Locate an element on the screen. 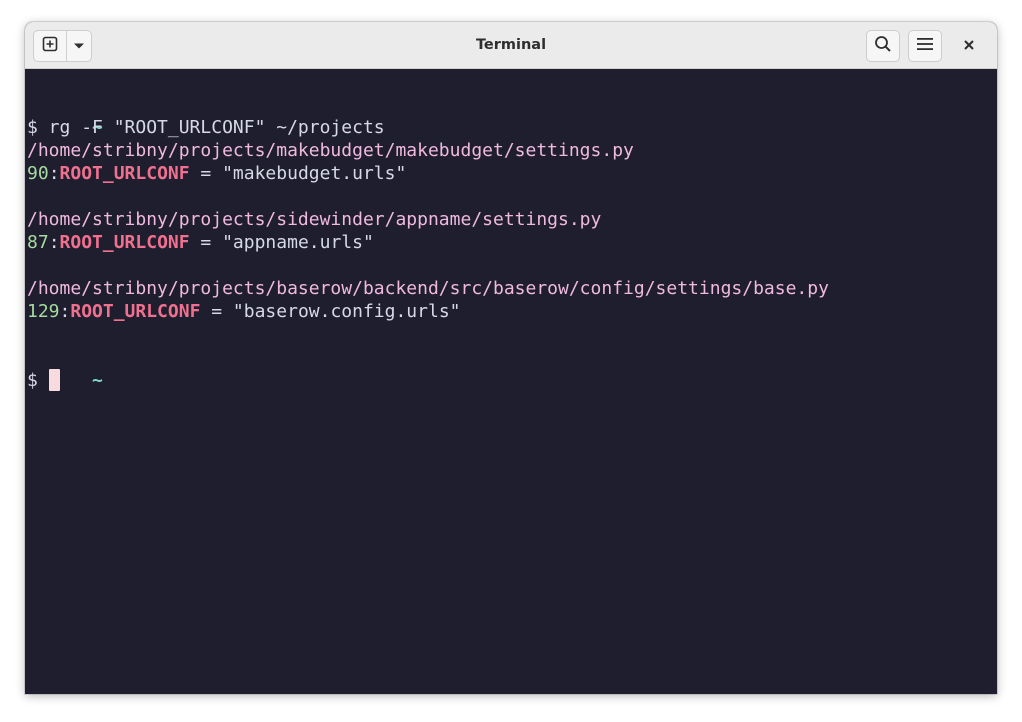 The width and height of the screenshot is (1022, 722). match-rest: = "baserow.config.urls" is located at coordinates (330, 311).